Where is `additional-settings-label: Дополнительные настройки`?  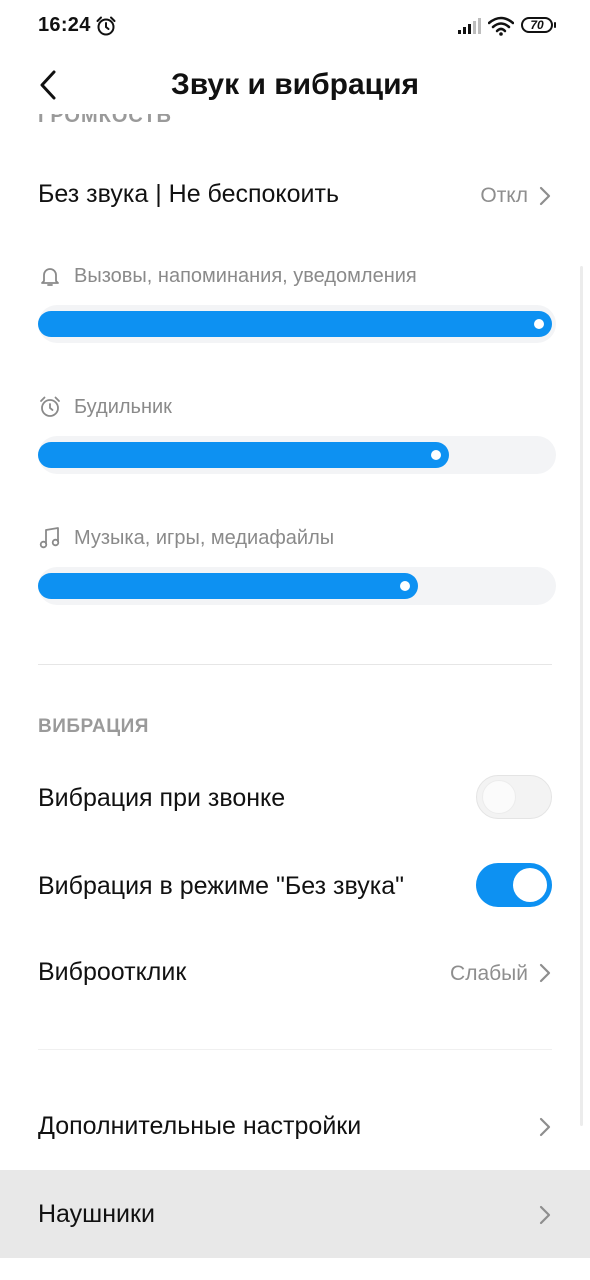
additional-settings-label: Дополнительные настройки is located at coordinates (200, 1126).